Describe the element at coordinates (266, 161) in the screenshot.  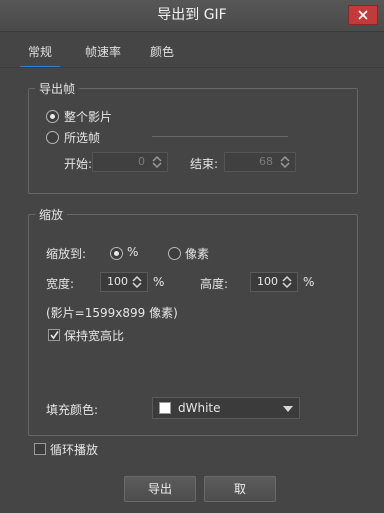
I see `end-frame-value: 68` at that location.